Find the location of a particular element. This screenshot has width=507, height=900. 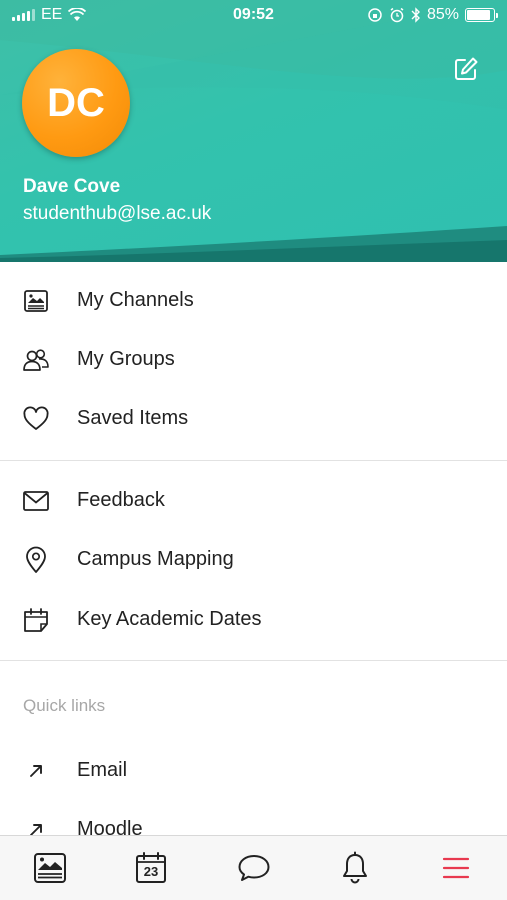

menu-label: My Groups is located at coordinates (126, 359).